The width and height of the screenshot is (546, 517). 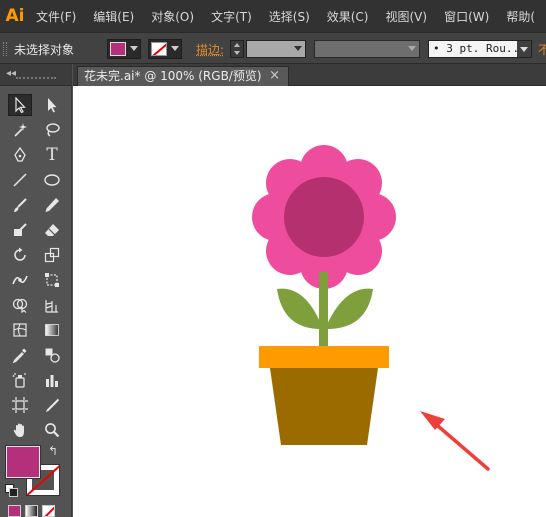 I want to click on mesh-tool-icon, so click(x=20, y=330).